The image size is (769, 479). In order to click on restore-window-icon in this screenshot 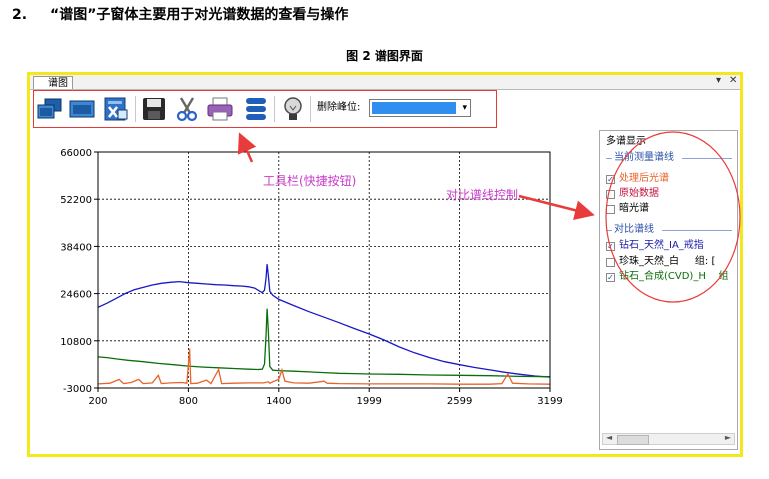, I will do `click(49, 108)`.